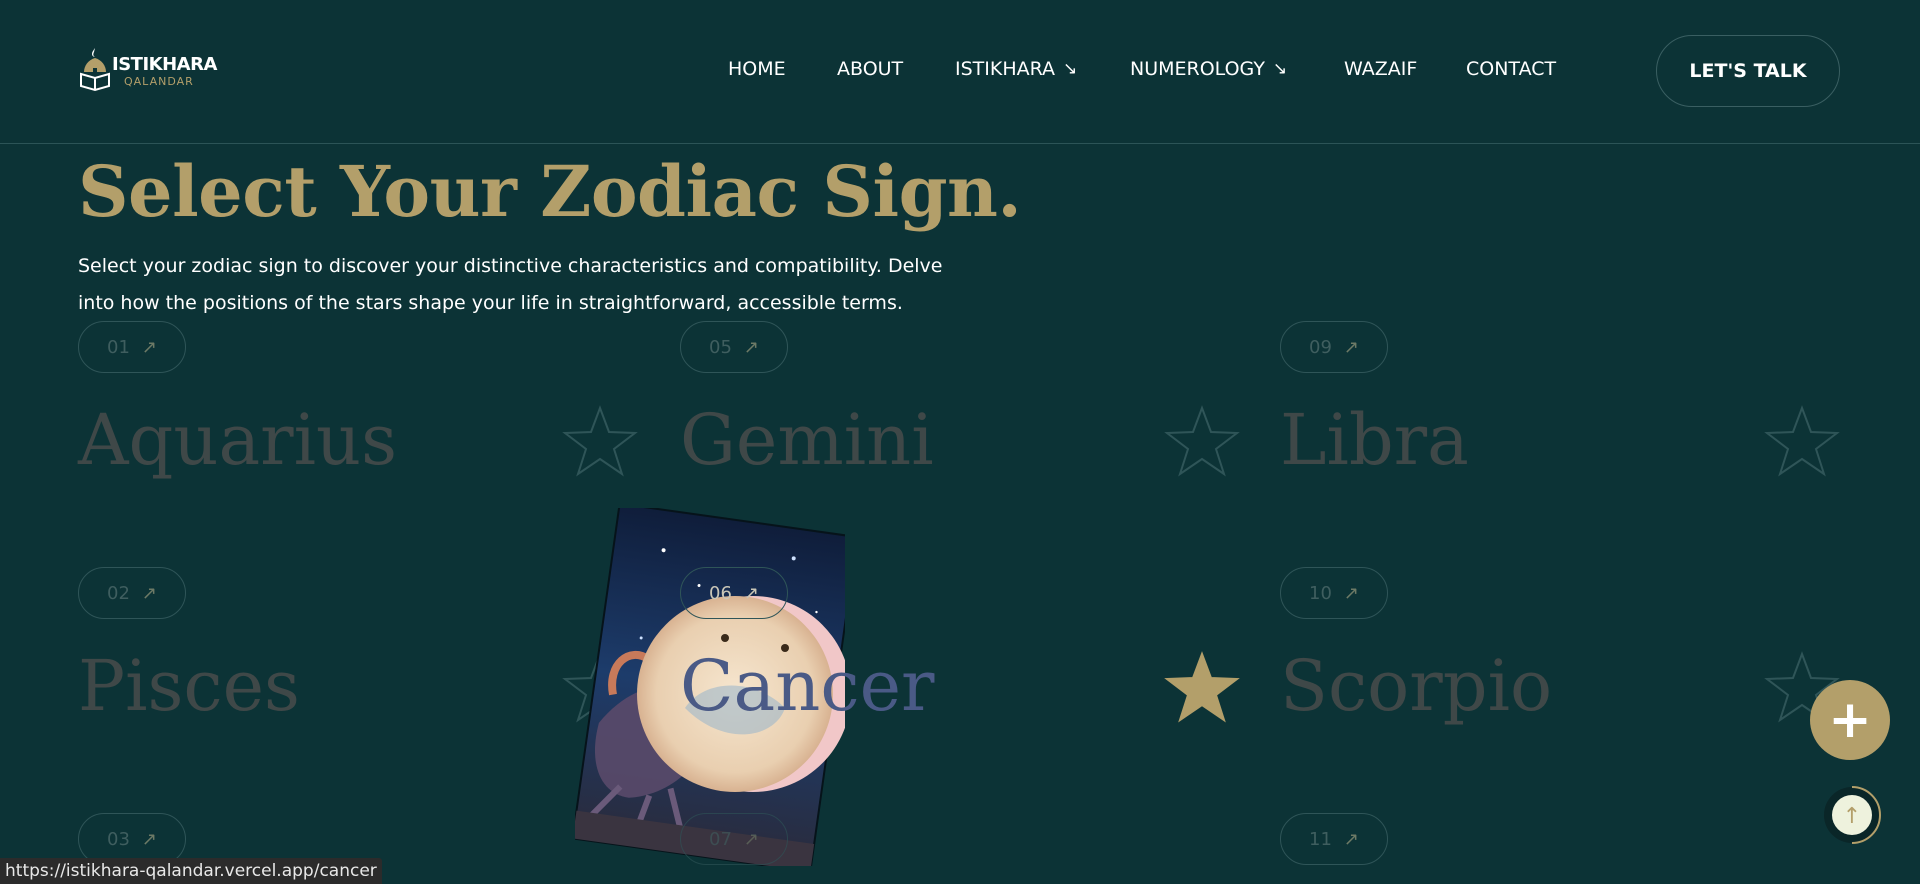  What do you see at coordinates (132, 593) in the screenshot?
I see `sign-number-pill: 02 ↗` at bounding box center [132, 593].